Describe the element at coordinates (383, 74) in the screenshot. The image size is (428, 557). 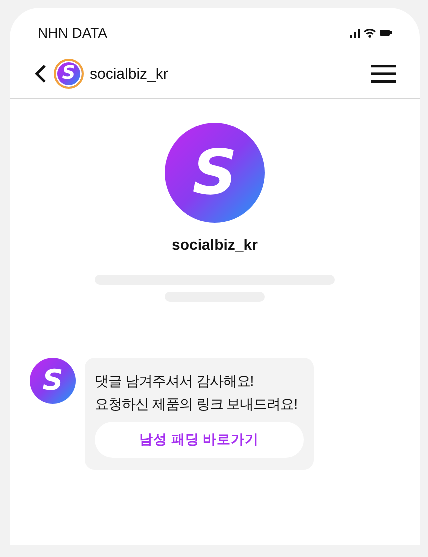
I see `menu-icon` at that location.